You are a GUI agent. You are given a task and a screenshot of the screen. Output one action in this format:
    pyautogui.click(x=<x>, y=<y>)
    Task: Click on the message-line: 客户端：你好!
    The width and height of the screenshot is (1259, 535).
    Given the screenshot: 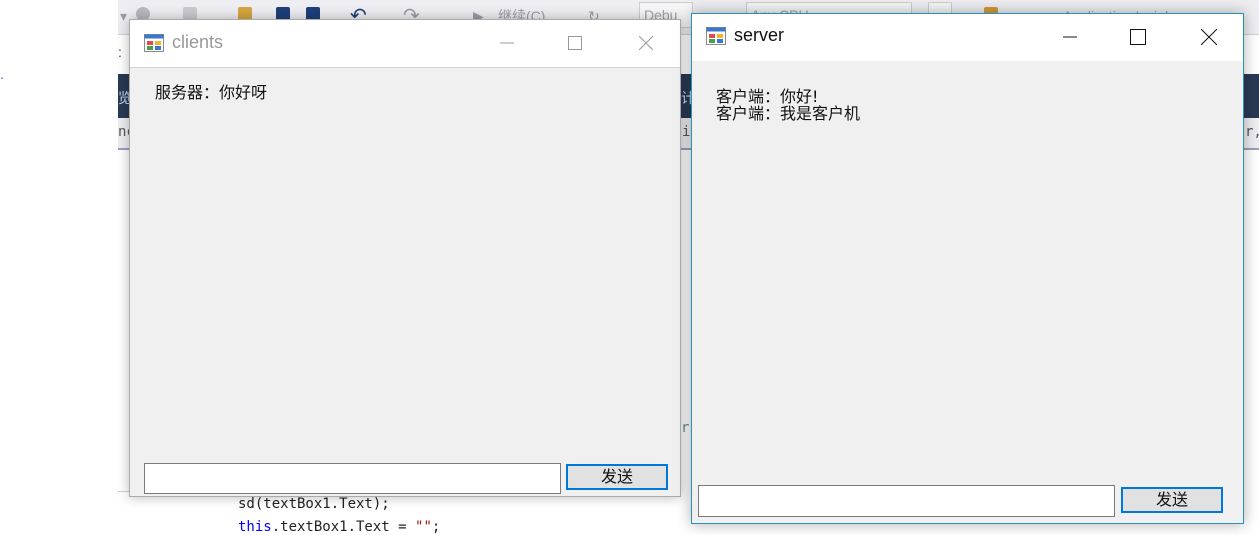 What is the action you would take?
    pyautogui.click(x=767, y=96)
    